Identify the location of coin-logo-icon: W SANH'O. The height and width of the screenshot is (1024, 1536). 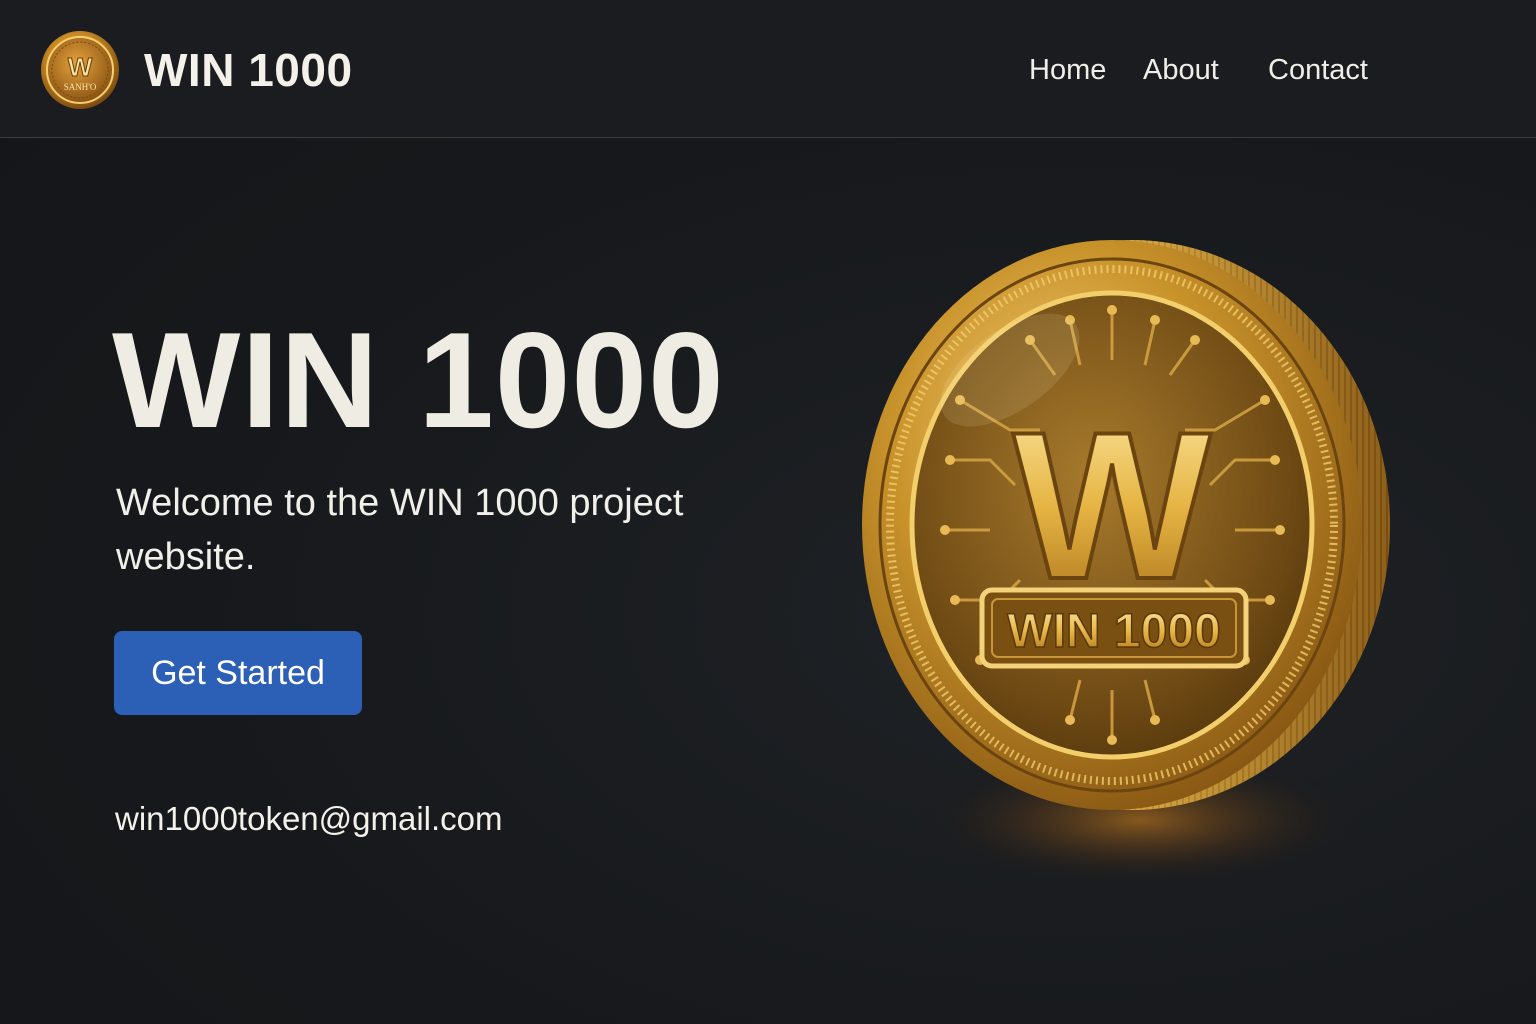
(80, 70).